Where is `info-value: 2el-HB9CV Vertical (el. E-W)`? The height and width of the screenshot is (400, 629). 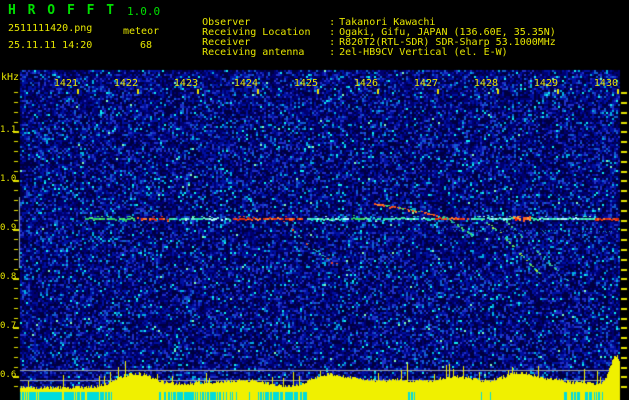 info-value: 2el-HB9CV Vertical (el. E-W) is located at coordinates (423, 52).